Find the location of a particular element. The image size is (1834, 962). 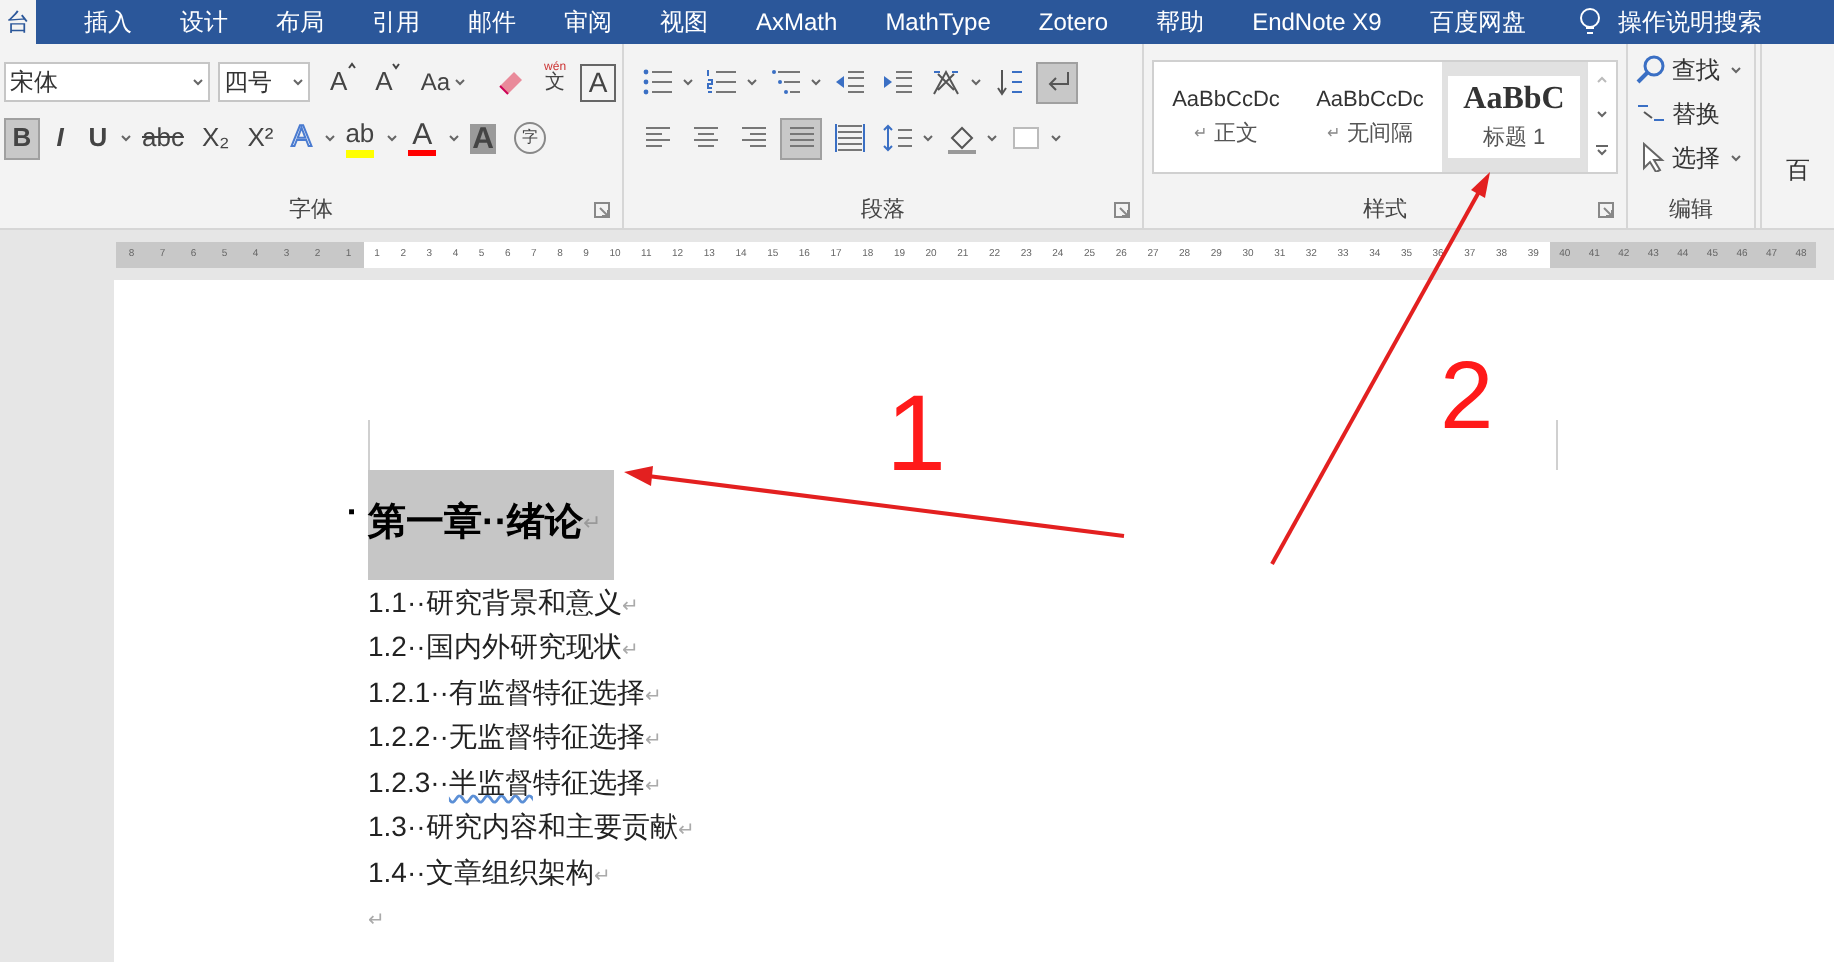

shrink-font-button: A is located at coordinates (388, 82).